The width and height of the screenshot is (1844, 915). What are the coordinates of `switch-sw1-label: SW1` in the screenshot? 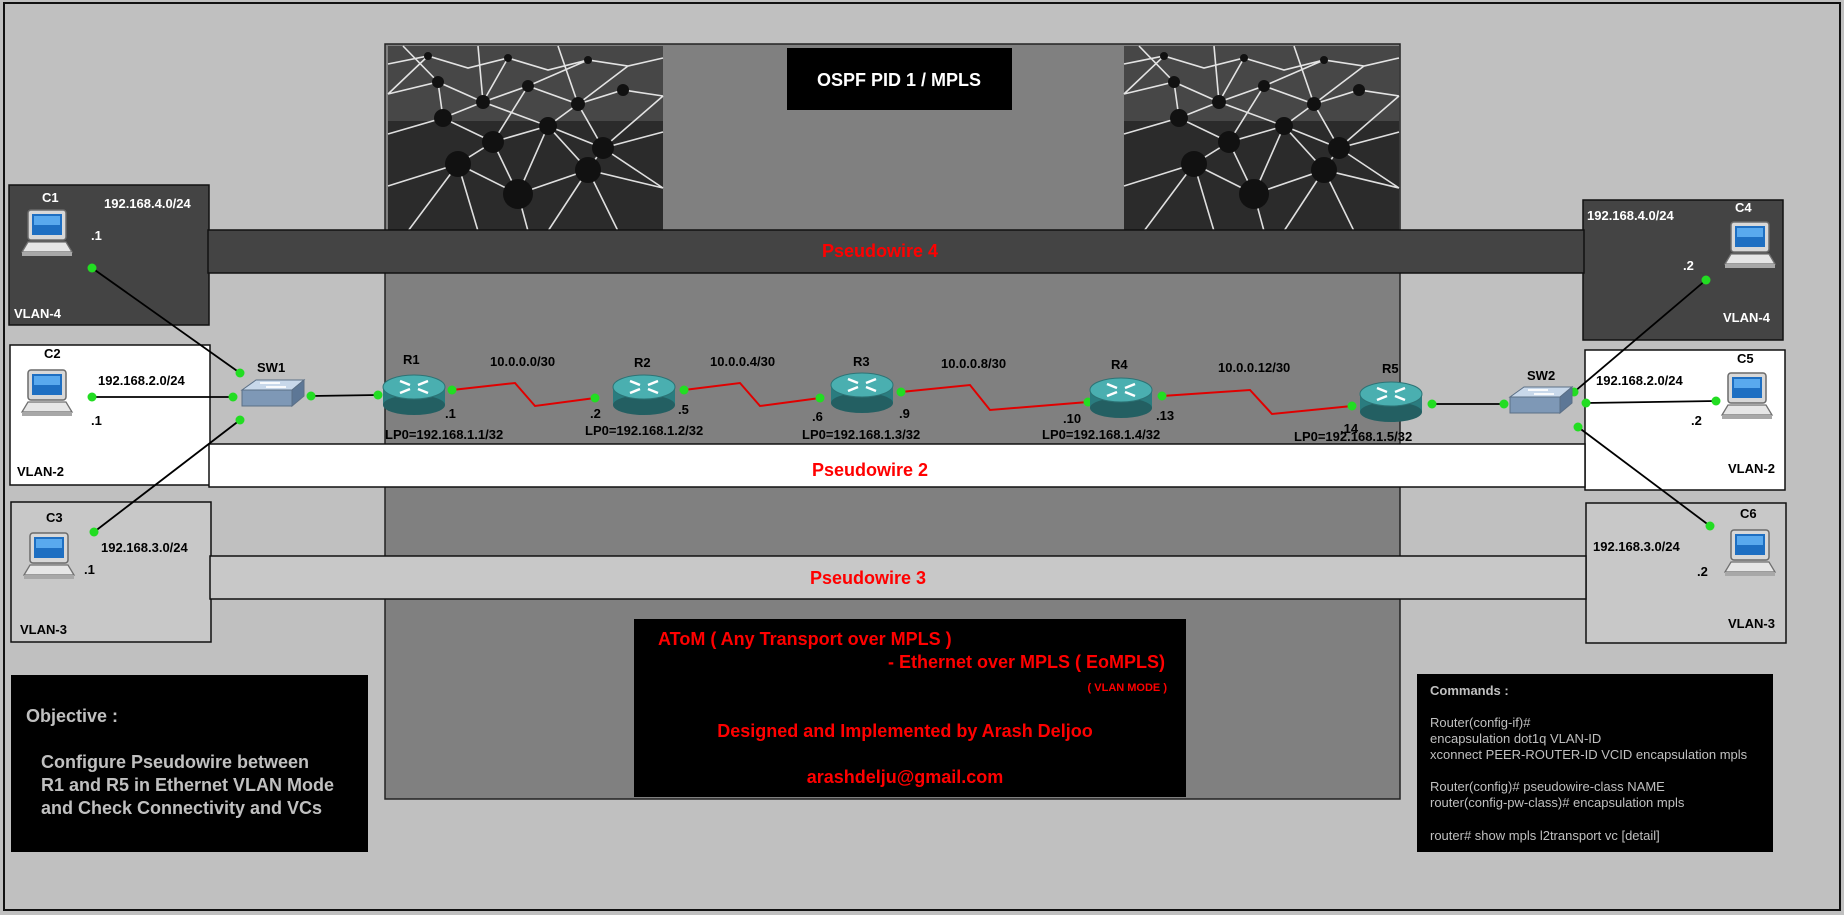 It's located at (271, 367).